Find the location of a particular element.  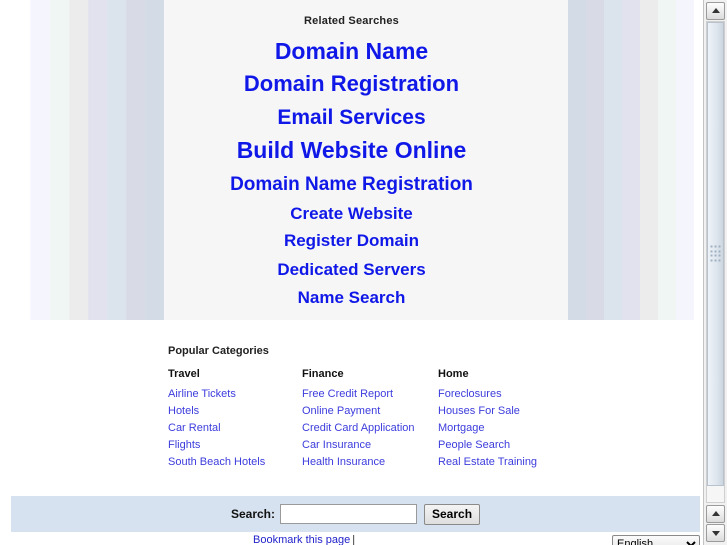

search-bar-section: Search is located at coordinates (355, 514).